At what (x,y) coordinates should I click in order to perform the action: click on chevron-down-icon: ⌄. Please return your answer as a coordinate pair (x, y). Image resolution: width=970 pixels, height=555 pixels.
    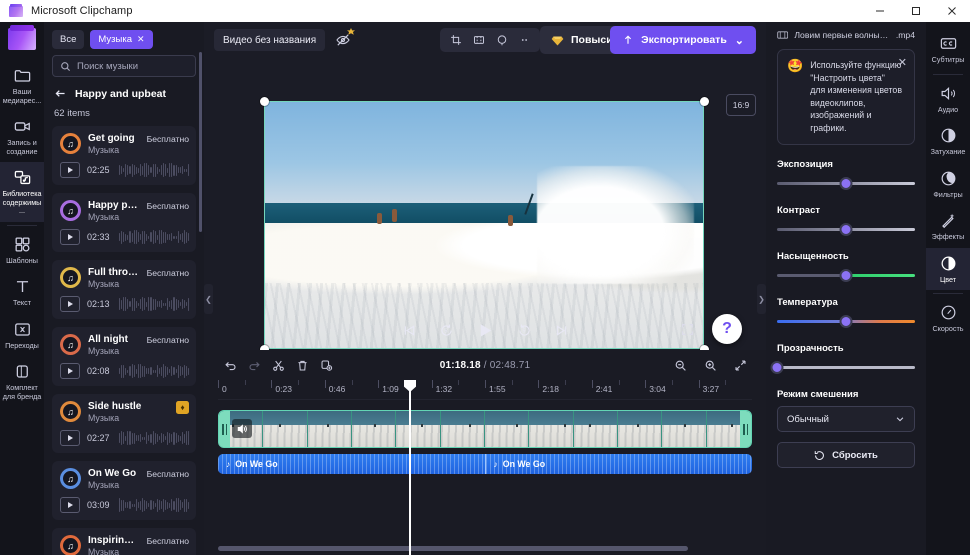
    Looking at the image, I should click on (739, 40).